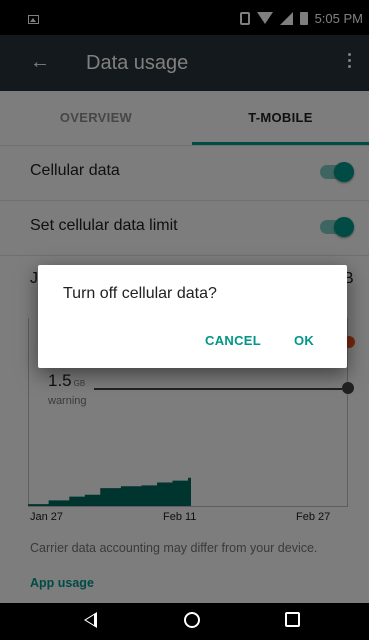 The image size is (369, 640). Describe the element at coordinates (140, 293) in the screenshot. I see `dialog-title: Turn off cellular data?` at that location.